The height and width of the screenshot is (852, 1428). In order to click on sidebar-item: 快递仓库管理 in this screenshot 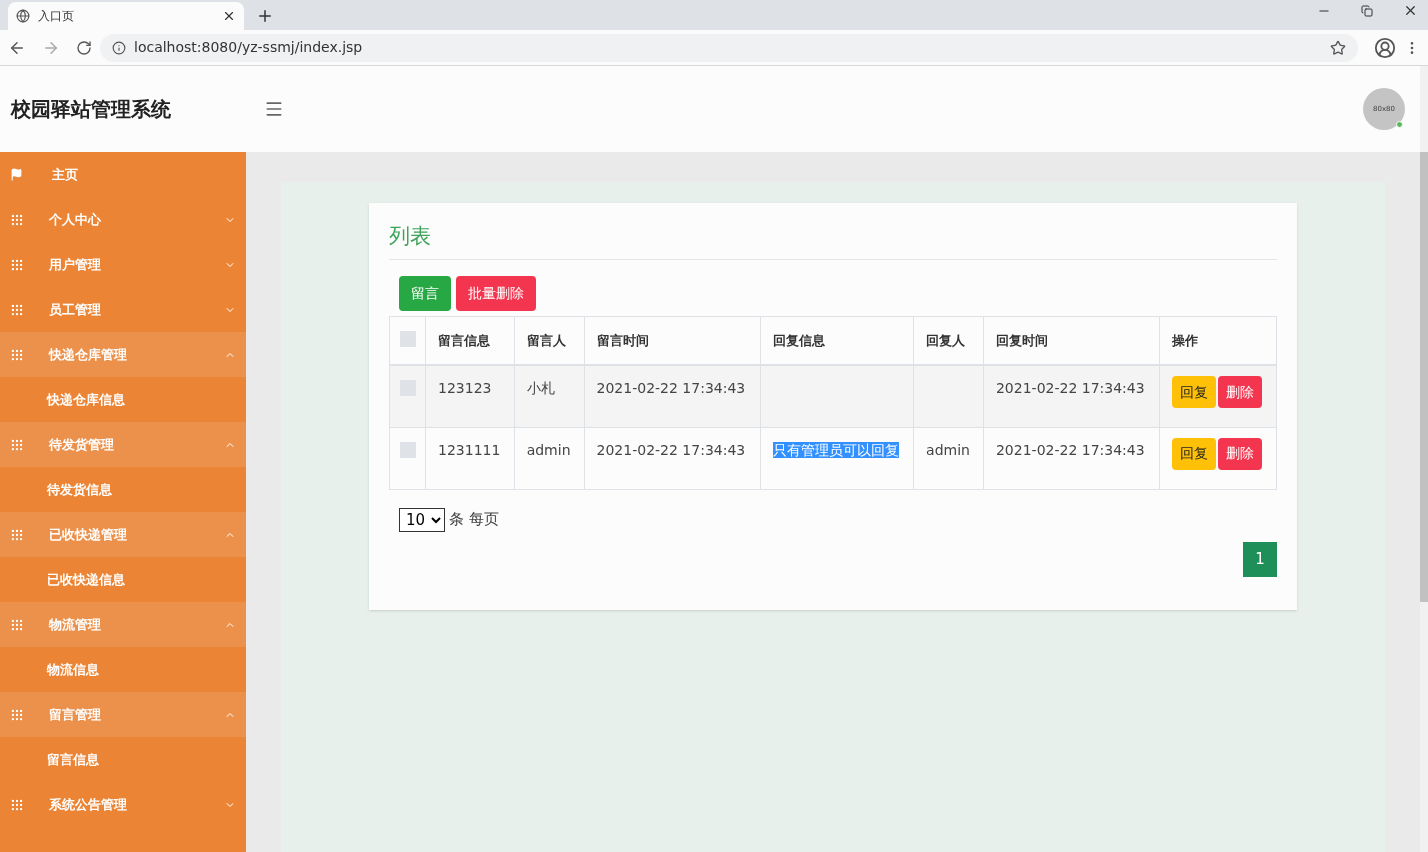, I will do `click(123, 354)`.